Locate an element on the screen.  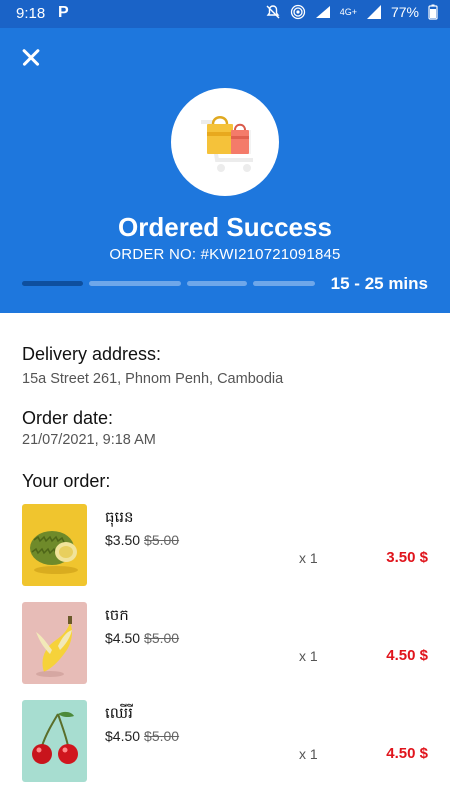
item-sale-price: $3.50 is located at coordinates (123, 540).